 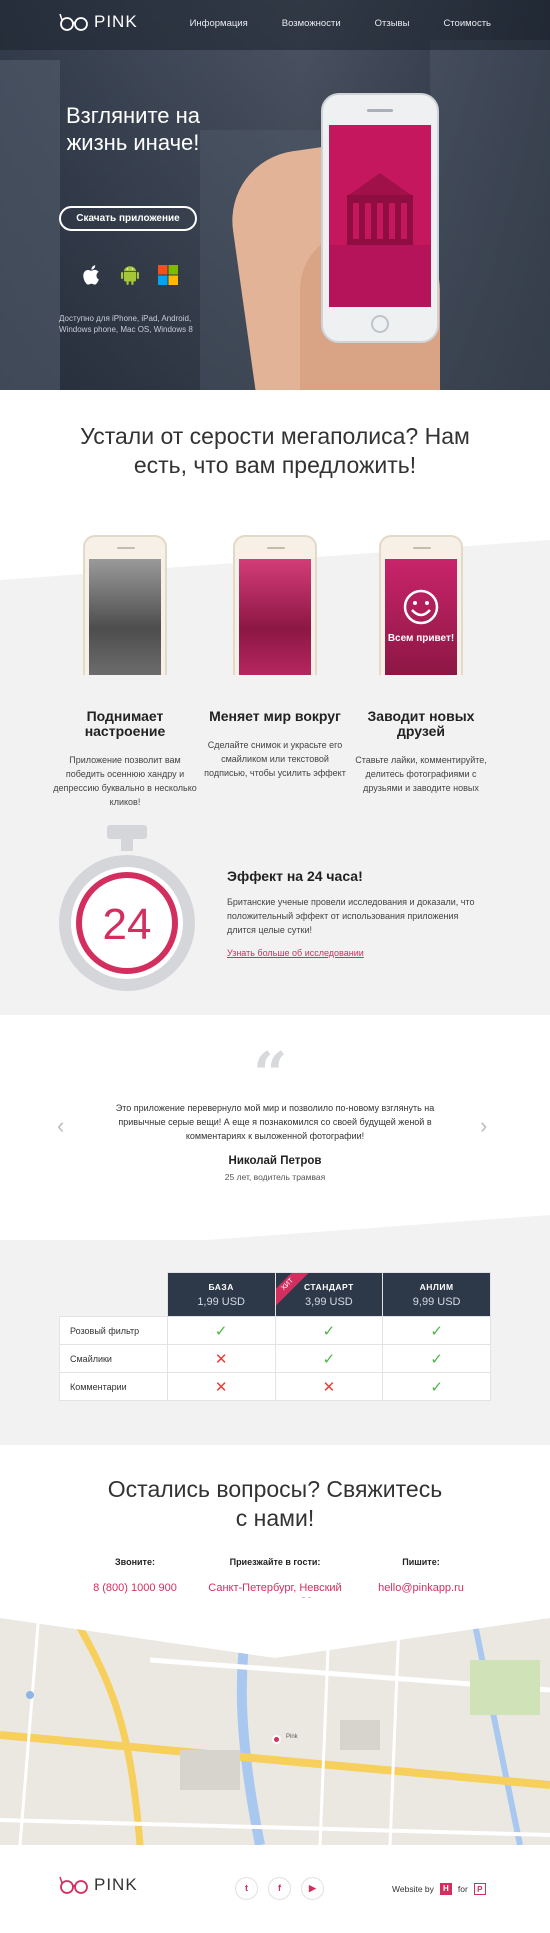 I want to click on email-link: hello@pinkapp.ru, so click(x=421, y=1588).